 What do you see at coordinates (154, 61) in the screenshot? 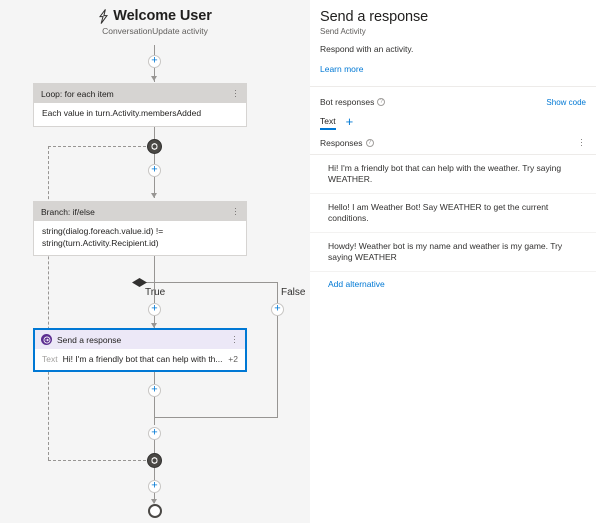
I see `add-node-button-1: +` at bounding box center [154, 61].